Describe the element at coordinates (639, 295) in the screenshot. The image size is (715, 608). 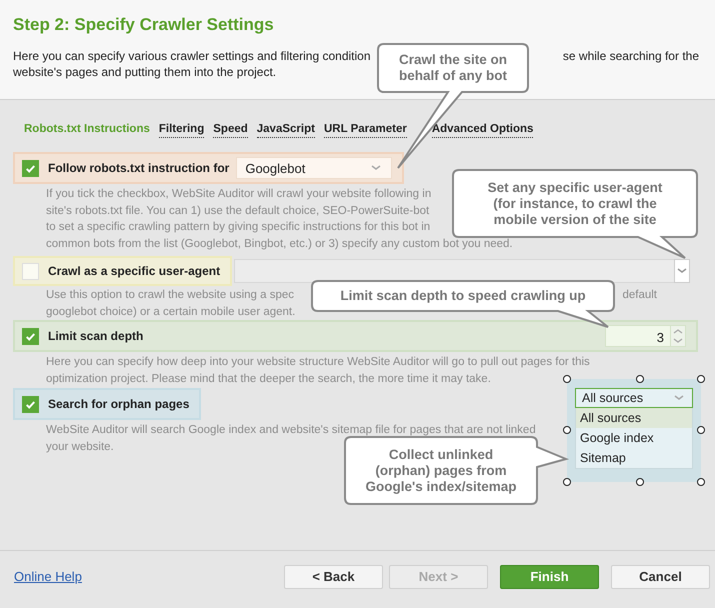
I see `option-description: default` at that location.